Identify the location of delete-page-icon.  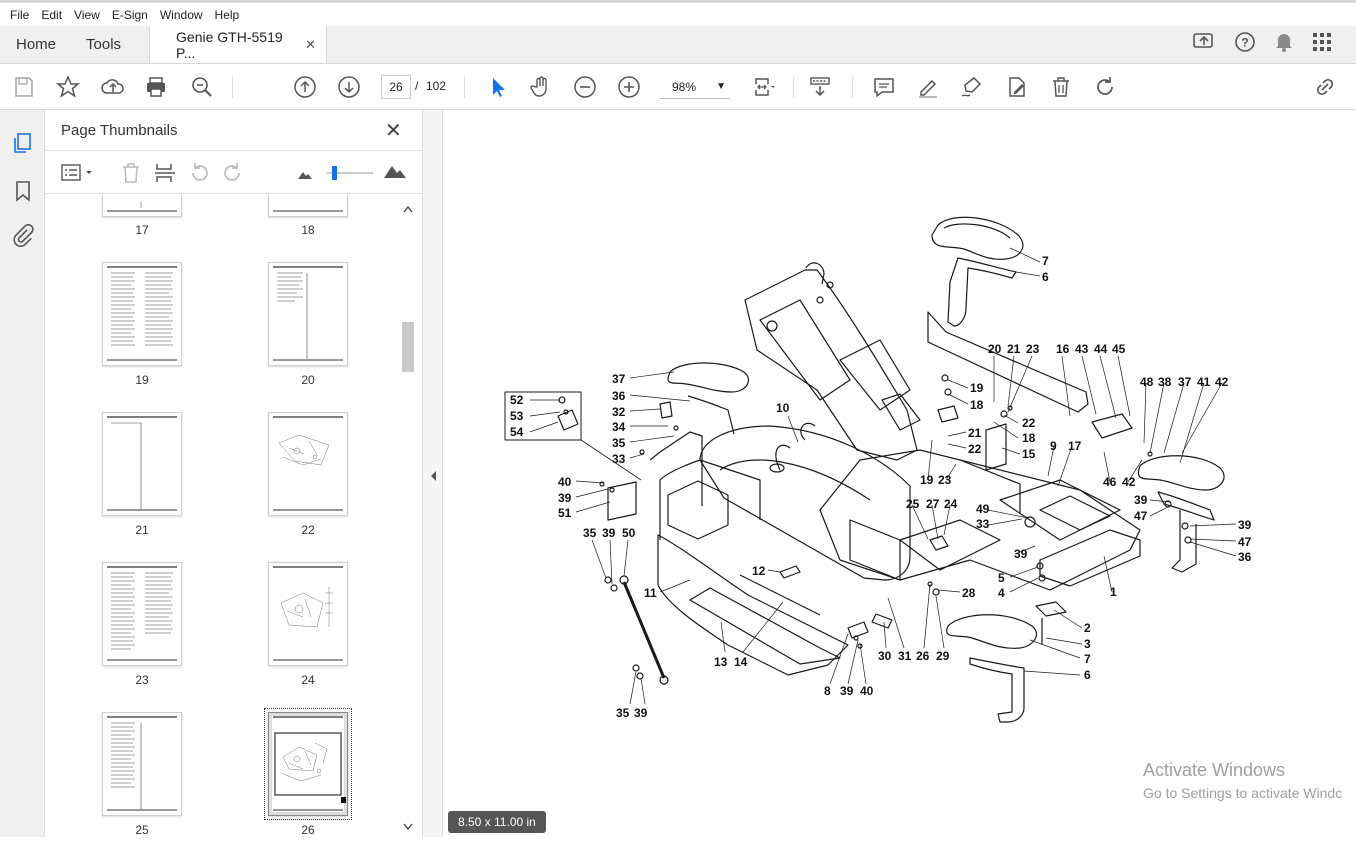
(131, 175).